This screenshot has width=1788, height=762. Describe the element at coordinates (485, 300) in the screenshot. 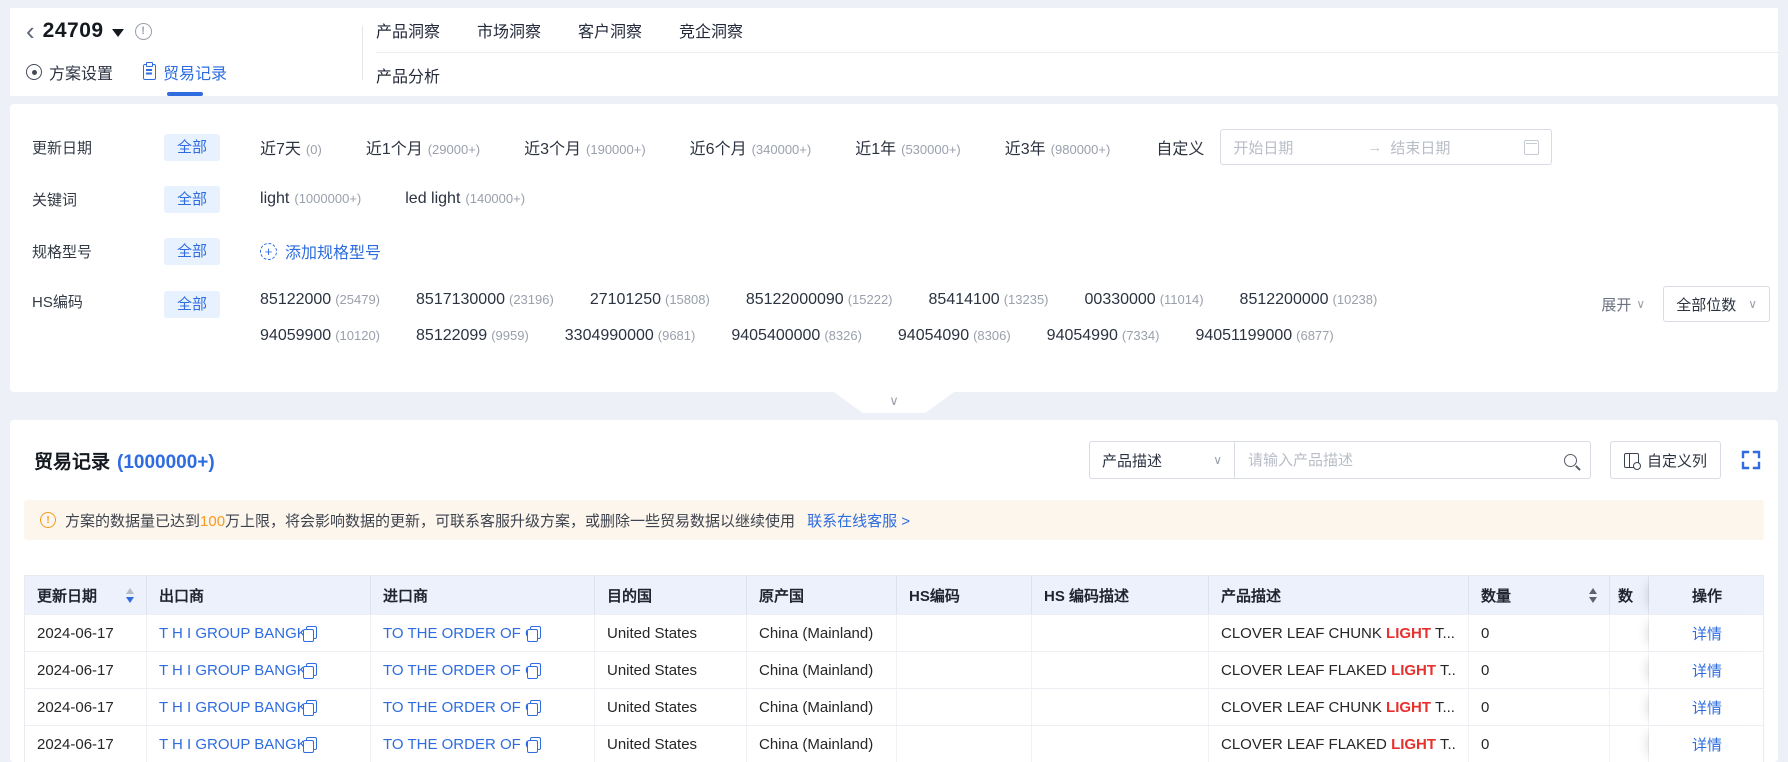

I see `hs-code-option: 8517130000 (23196)` at that location.